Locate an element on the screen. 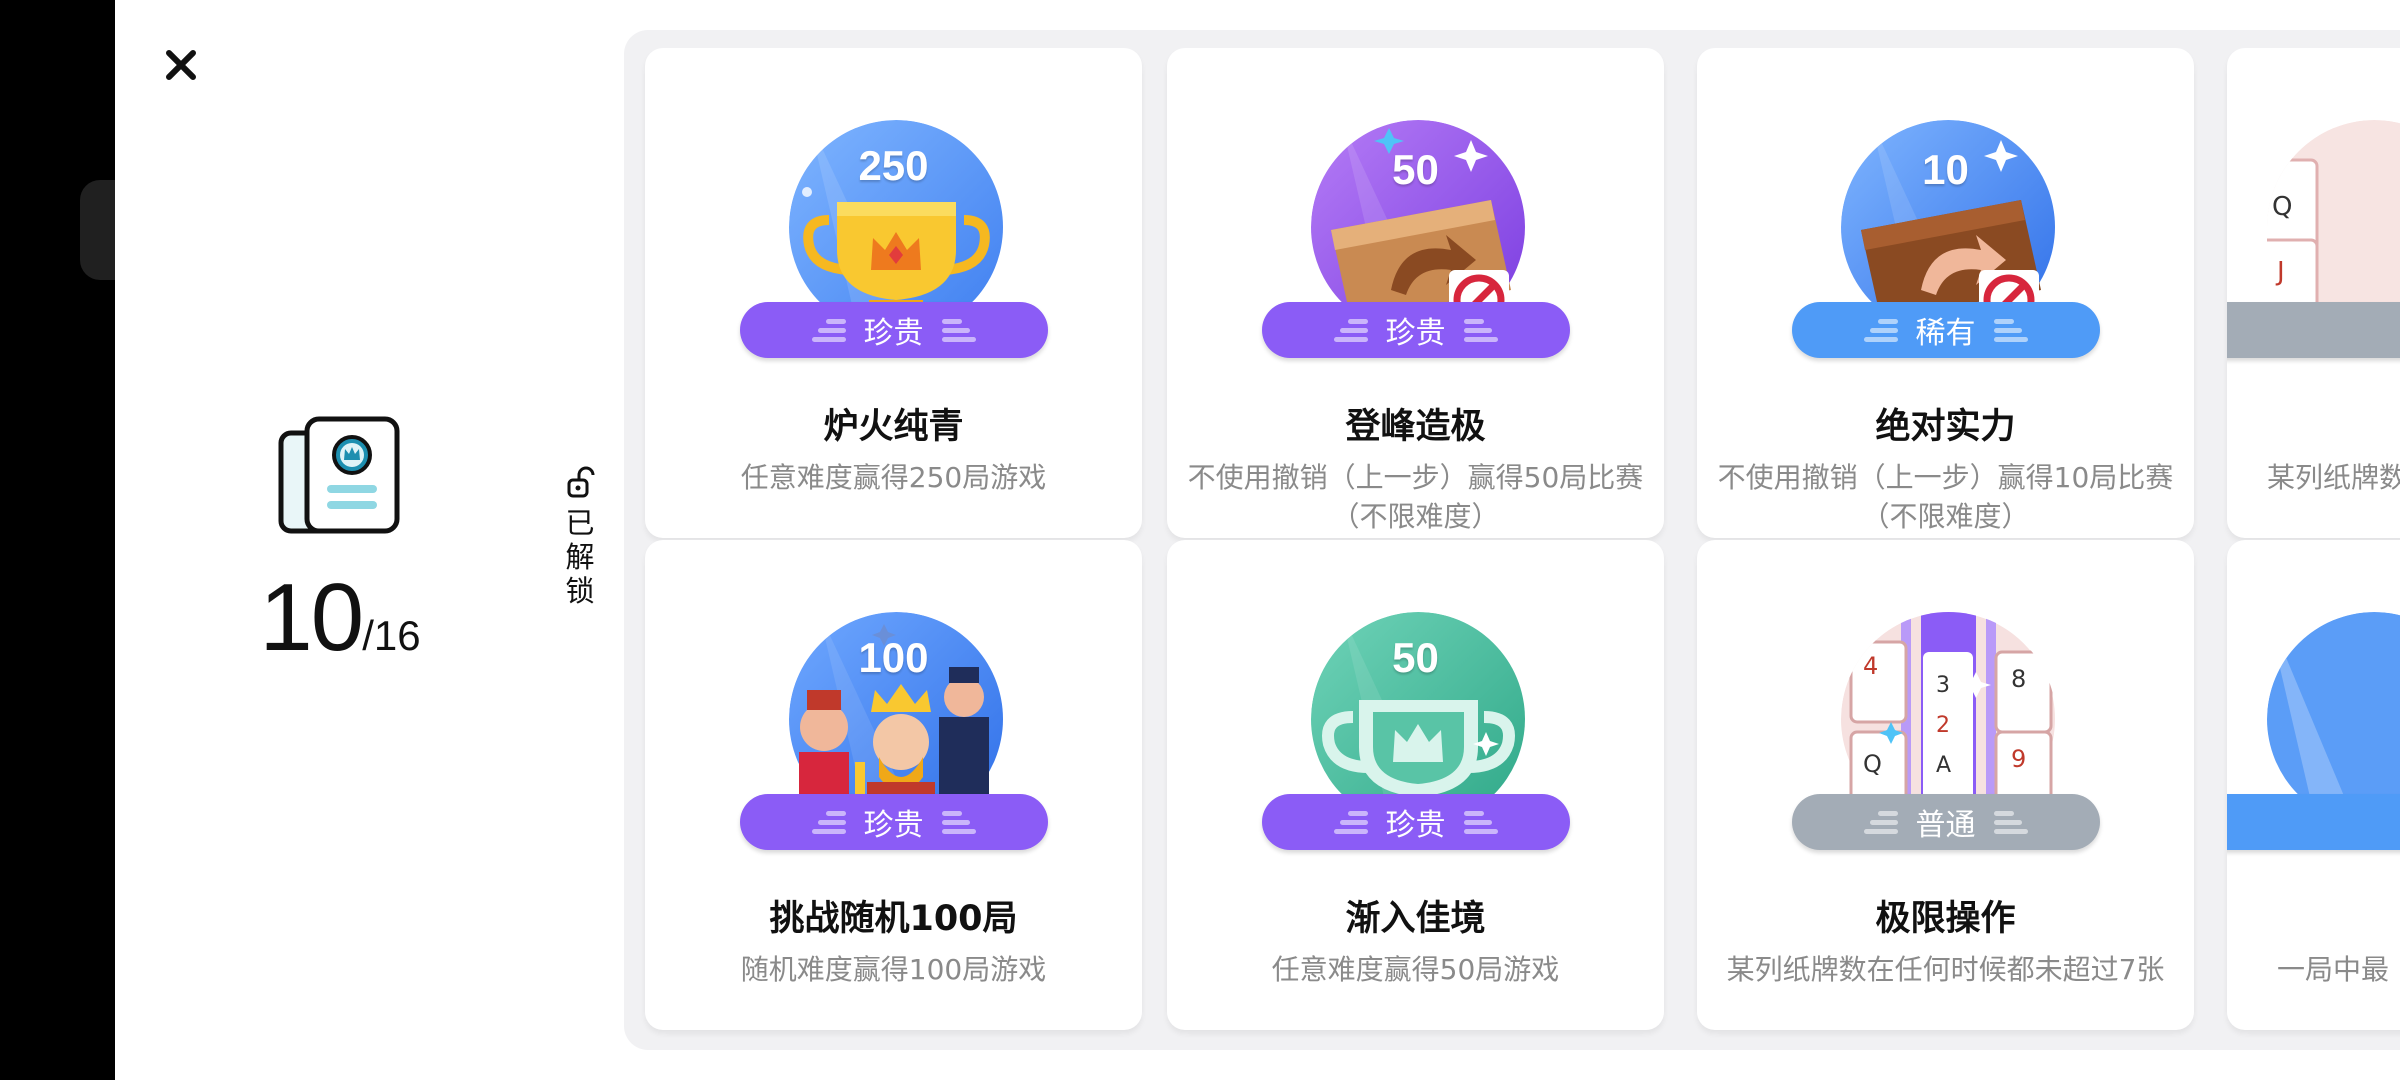  achievement-description: 随机难度赢得100局游戏 is located at coordinates (893, 969).